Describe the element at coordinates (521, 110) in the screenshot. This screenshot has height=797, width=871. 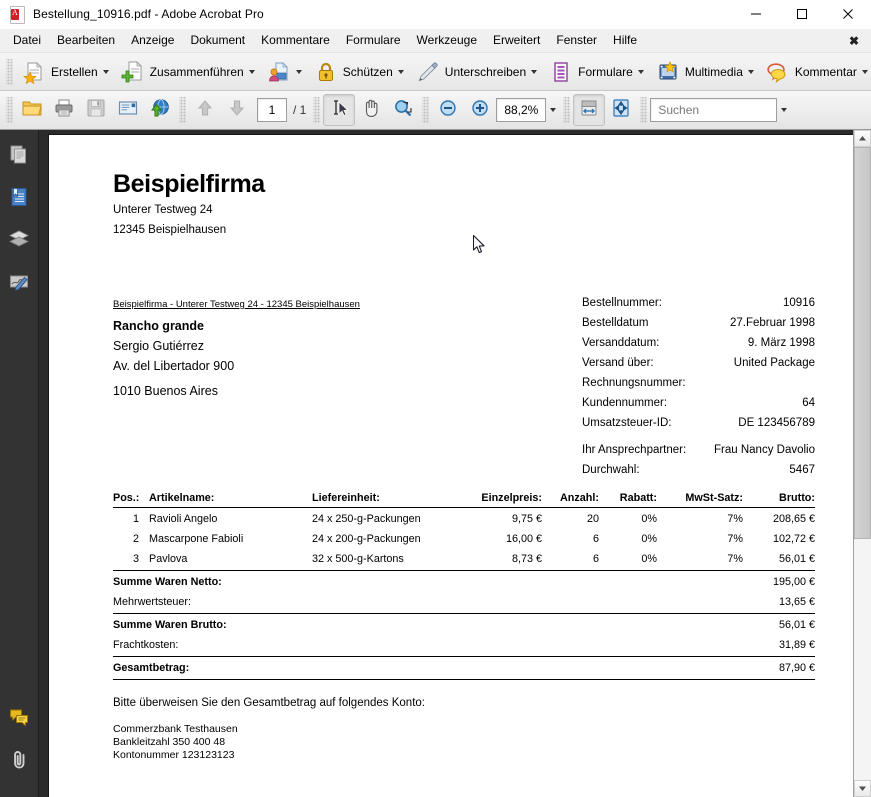
I see `zoom-level-input: 88,2%` at that location.